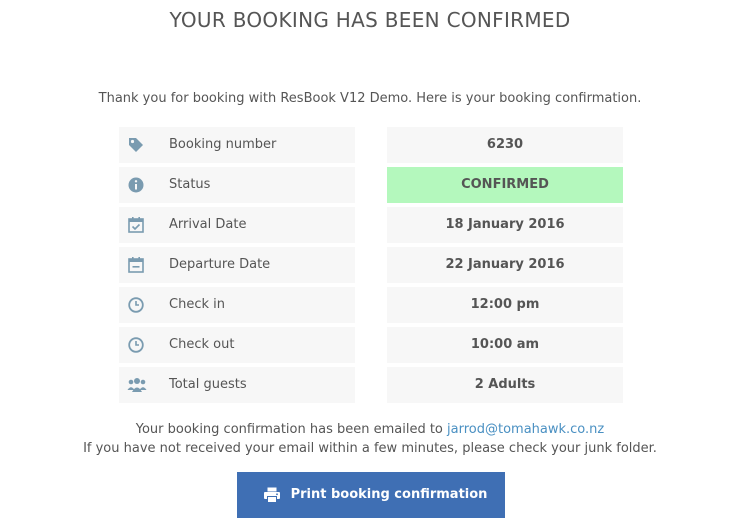  I want to click on arrival-date-value: 18 January 2016, so click(505, 225).